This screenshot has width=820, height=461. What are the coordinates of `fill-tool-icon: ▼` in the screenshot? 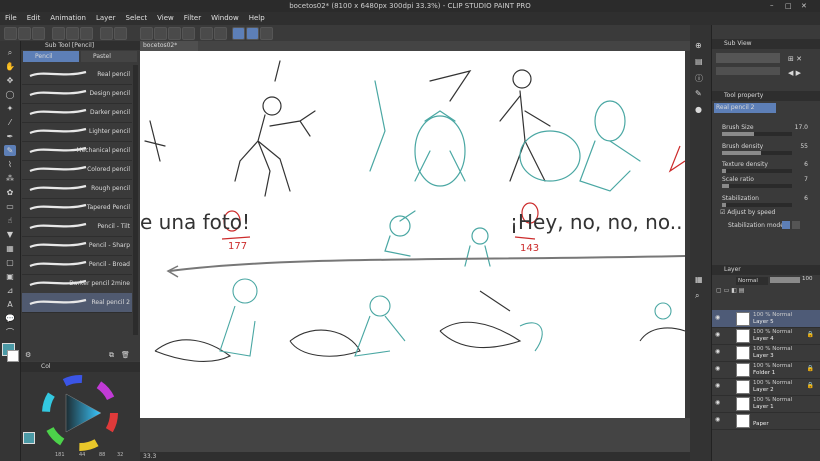 It's located at (10, 234).